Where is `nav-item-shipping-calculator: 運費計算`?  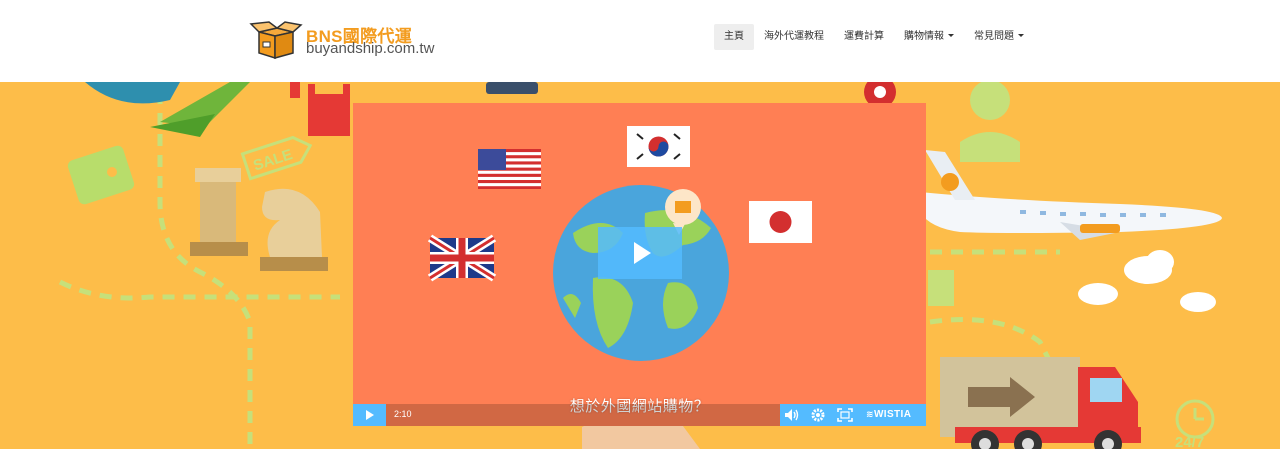 nav-item-shipping-calculator: 運費計算 is located at coordinates (864, 37).